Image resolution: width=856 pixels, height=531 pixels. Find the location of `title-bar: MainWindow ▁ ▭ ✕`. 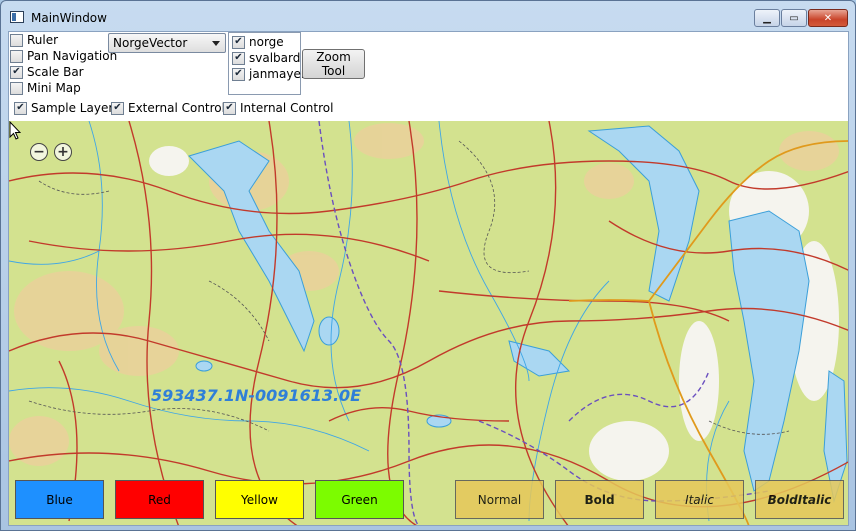

title-bar: MainWindow ▁ ▭ ✕ is located at coordinates (428, 16).